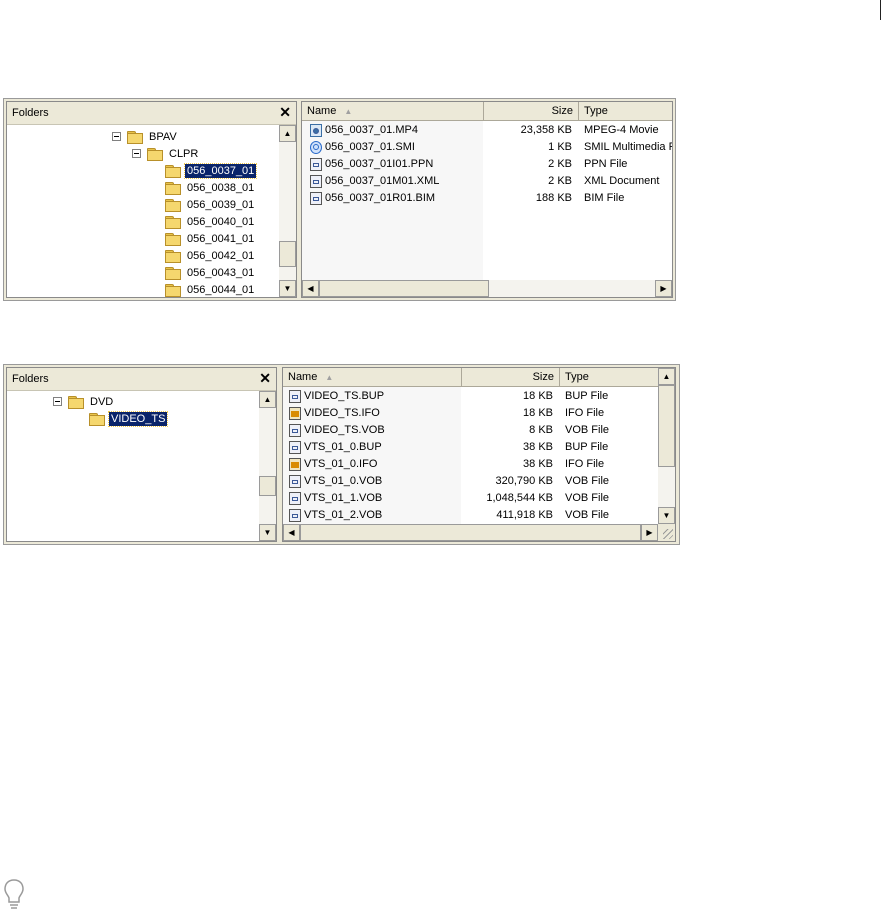 The image size is (893, 915). What do you see at coordinates (102, 401) in the screenshot?
I see `tree-item-label: DVD` at bounding box center [102, 401].